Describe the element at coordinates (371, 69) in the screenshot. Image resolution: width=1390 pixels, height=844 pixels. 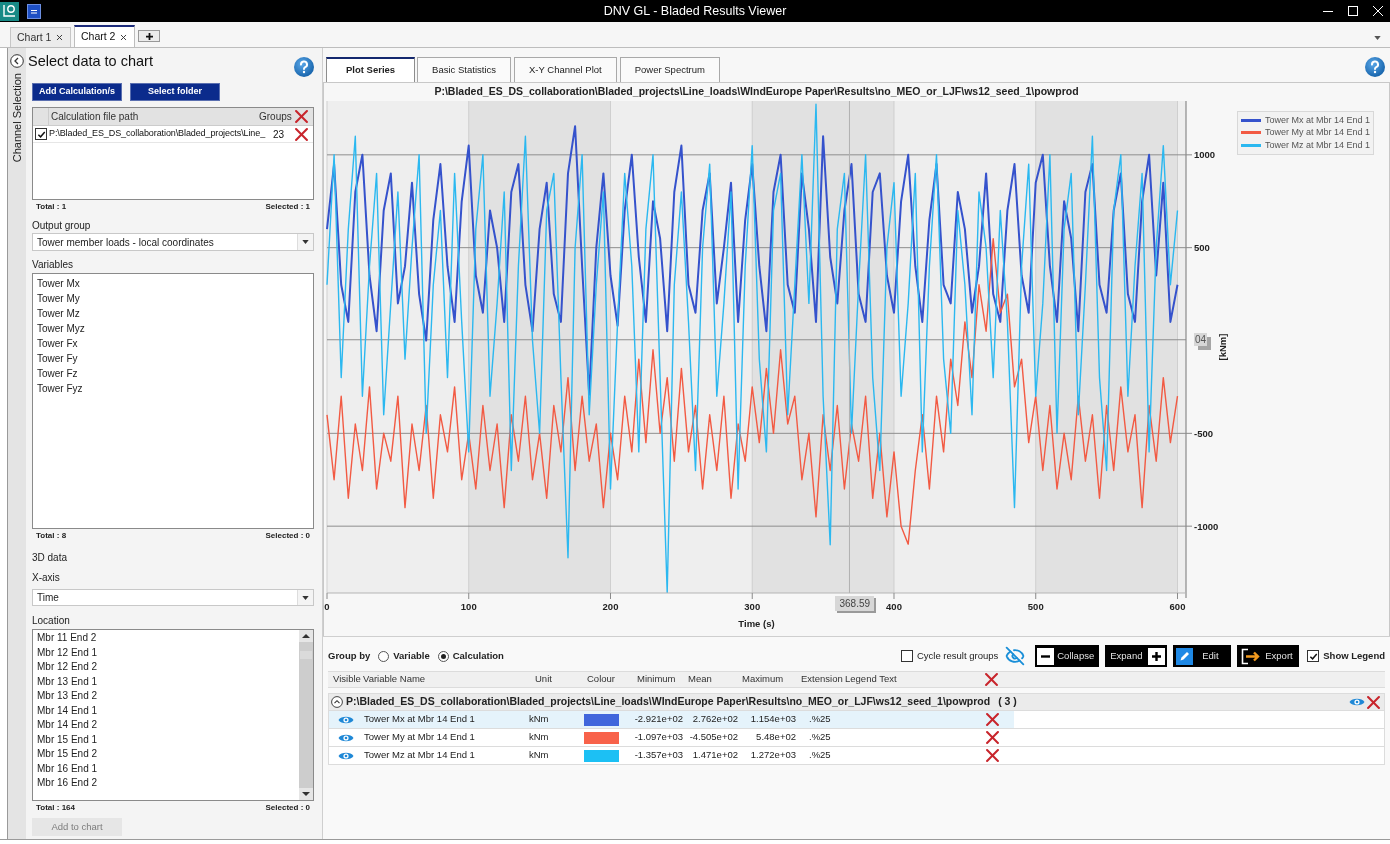
I see `analysis-tab: Plot Series` at that location.